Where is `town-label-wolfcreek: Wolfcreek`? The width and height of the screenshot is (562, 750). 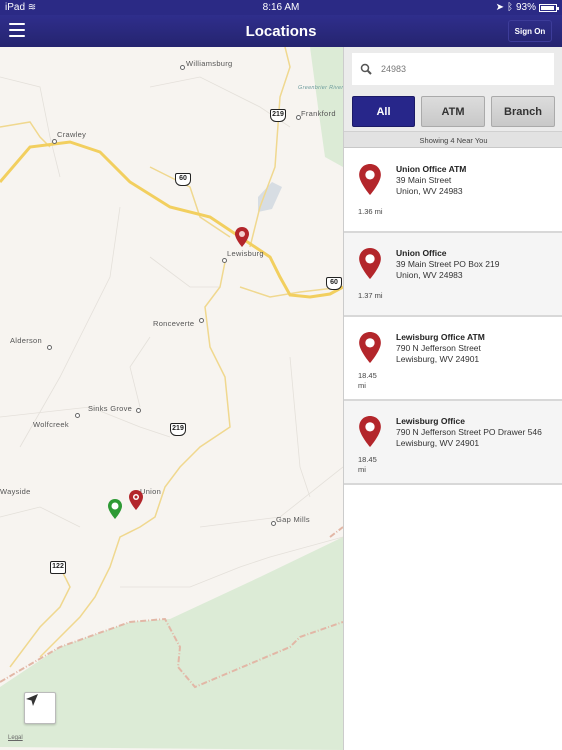
town-label-wolfcreek: Wolfcreek is located at coordinates (51, 424).